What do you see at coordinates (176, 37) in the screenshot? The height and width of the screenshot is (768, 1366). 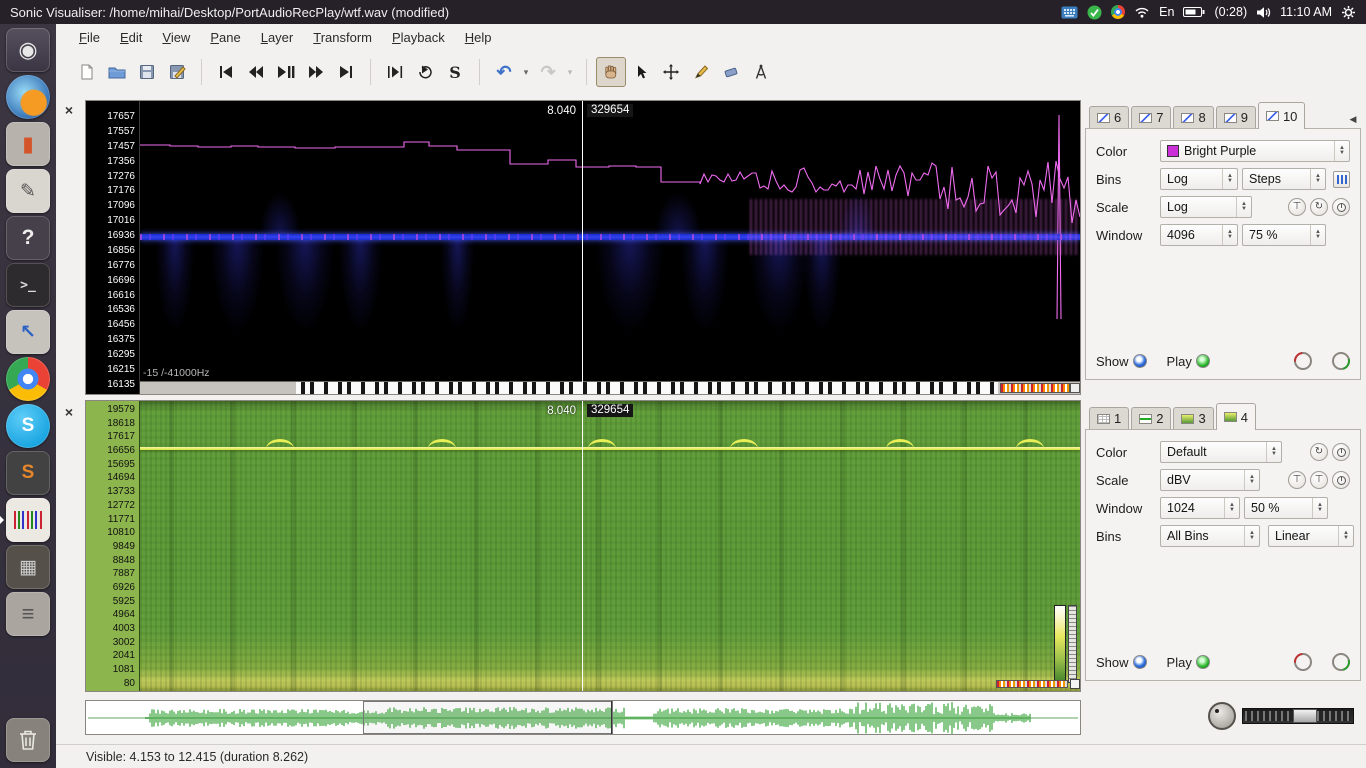 I see `menu-item: View` at bounding box center [176, 37].